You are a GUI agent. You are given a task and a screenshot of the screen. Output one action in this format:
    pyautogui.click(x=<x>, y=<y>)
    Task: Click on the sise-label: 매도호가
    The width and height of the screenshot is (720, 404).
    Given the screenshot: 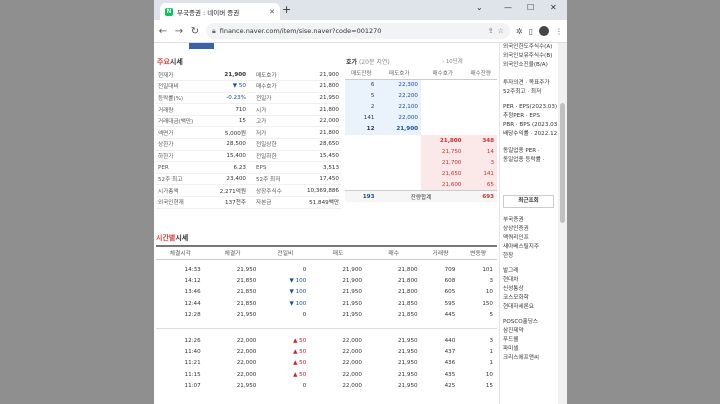 What is the action you would take?
    pyautogui.click(x=271, y=75)
    